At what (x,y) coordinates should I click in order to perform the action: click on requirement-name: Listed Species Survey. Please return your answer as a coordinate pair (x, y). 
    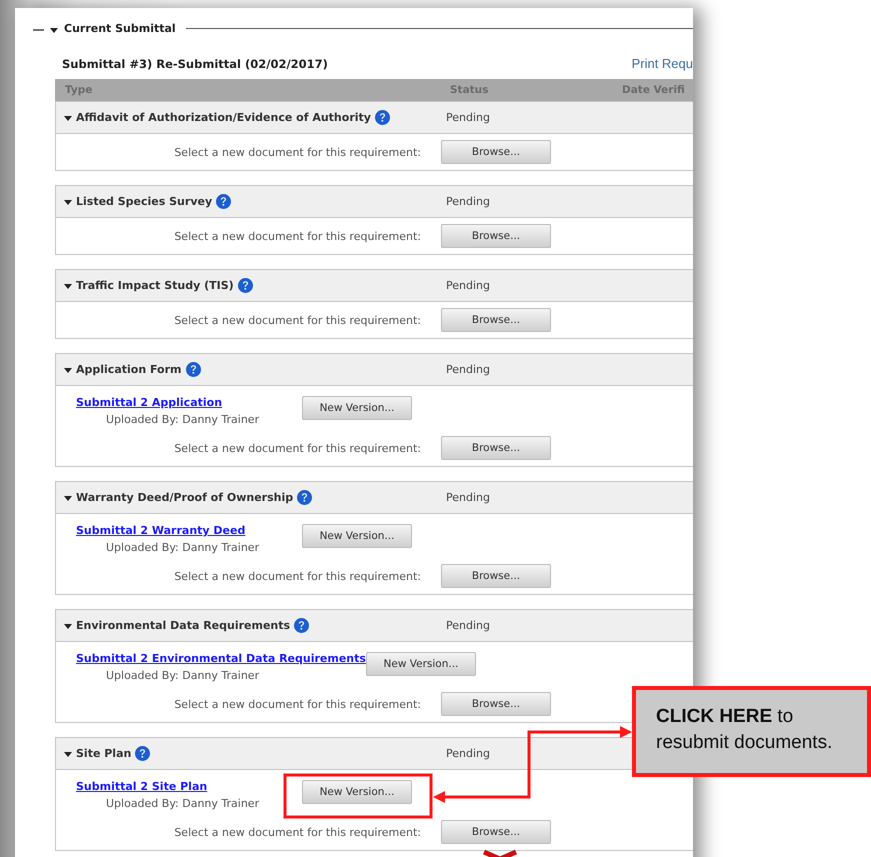
    Looking at the image, I should click on (144, 201).